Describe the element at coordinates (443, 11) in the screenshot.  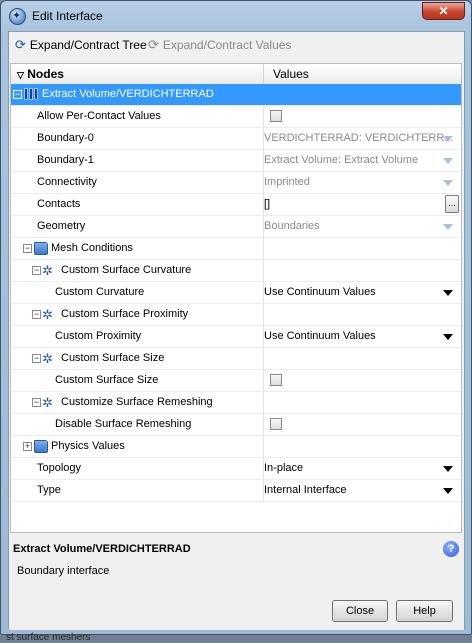
I see `window-close-button: ✕` at that location.